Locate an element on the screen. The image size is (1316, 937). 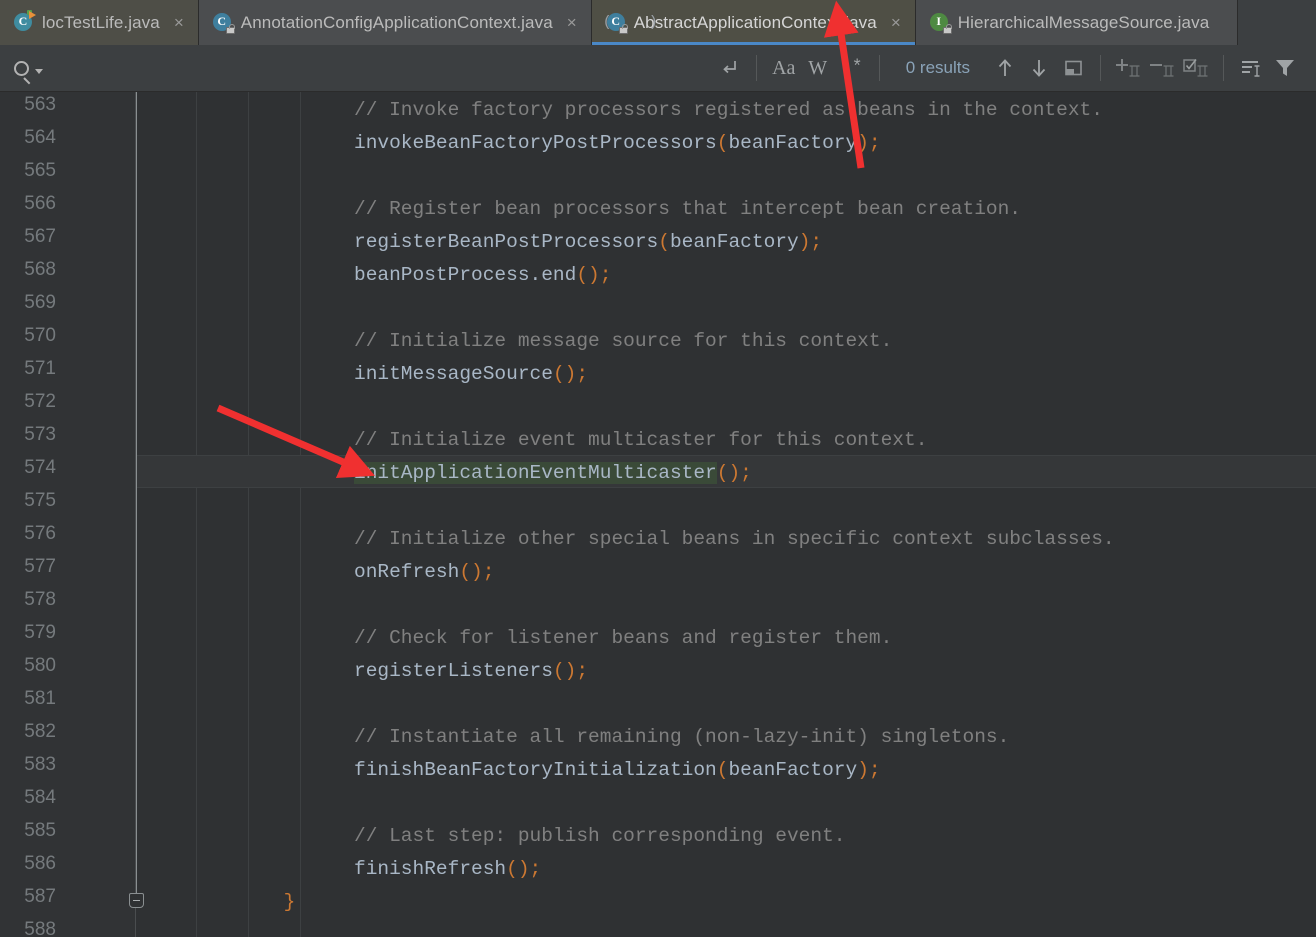
select-all-lines-button is located at coordinates (1196, 68).